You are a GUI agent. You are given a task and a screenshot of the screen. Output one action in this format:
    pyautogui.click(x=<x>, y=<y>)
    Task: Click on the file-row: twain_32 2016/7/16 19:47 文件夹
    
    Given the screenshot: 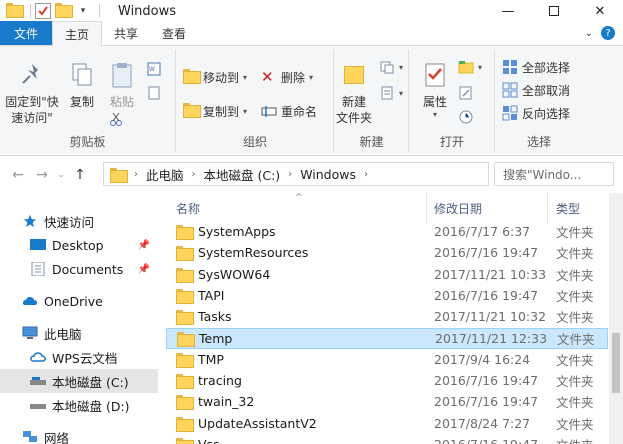 What is the action you would take?
    pyautogui.click(x=387, y=401)
    